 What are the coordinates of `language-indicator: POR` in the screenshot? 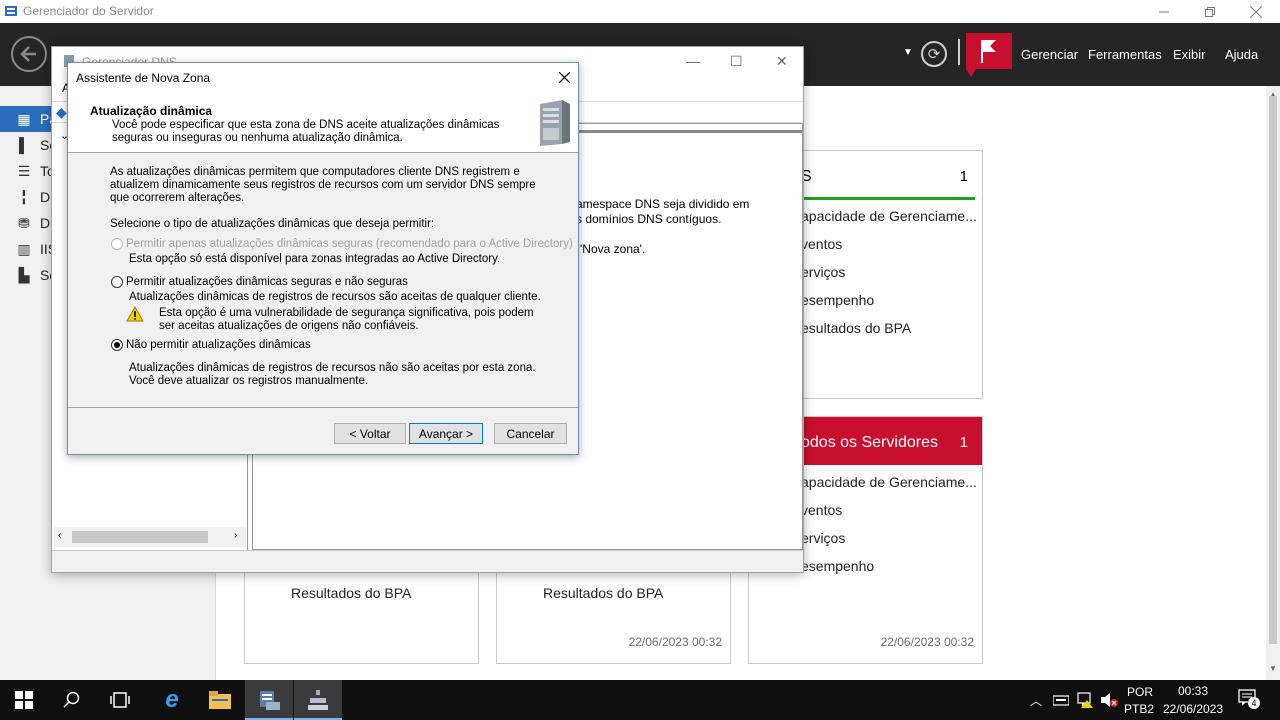 It's located at (1140, 692).